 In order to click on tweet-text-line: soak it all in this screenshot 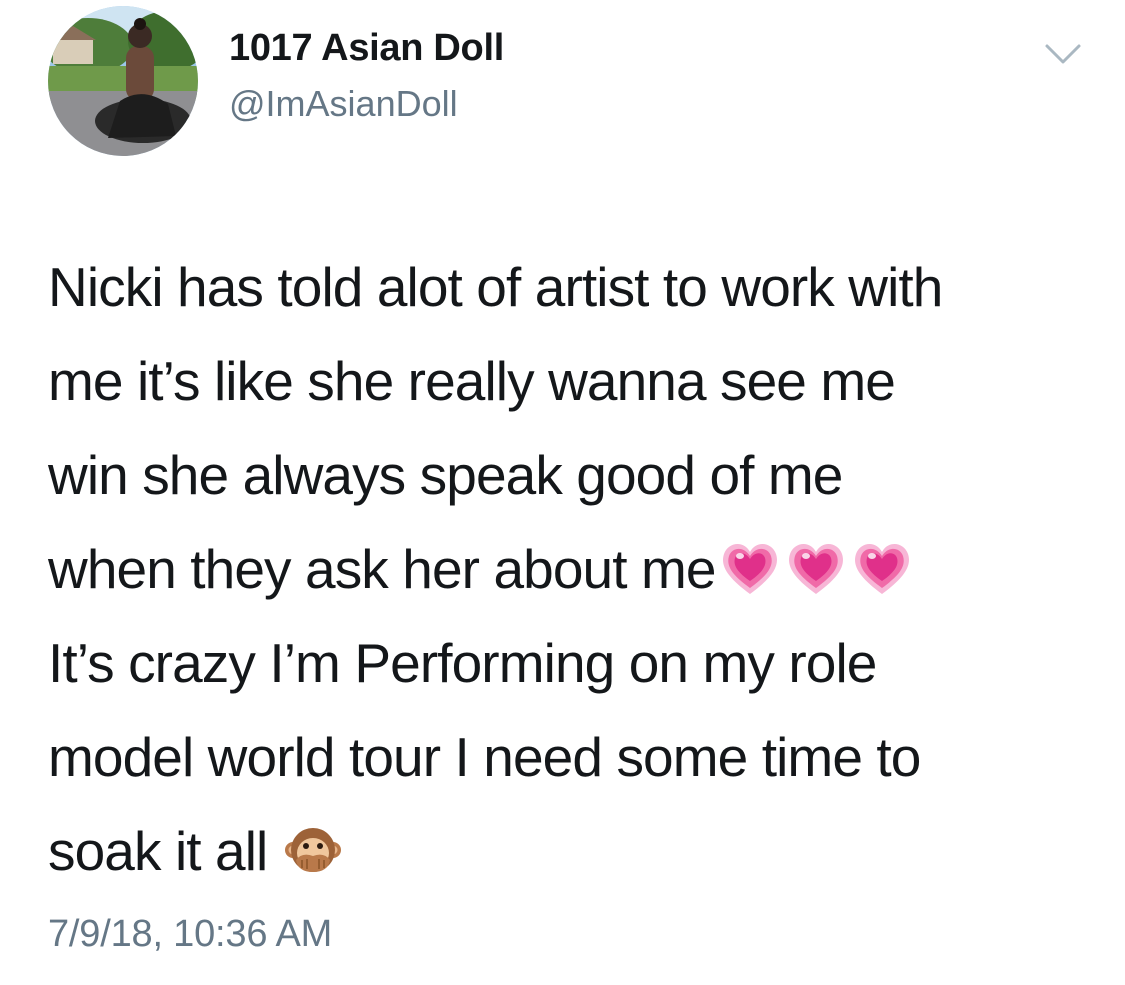, I will do `click(158, 851)`.